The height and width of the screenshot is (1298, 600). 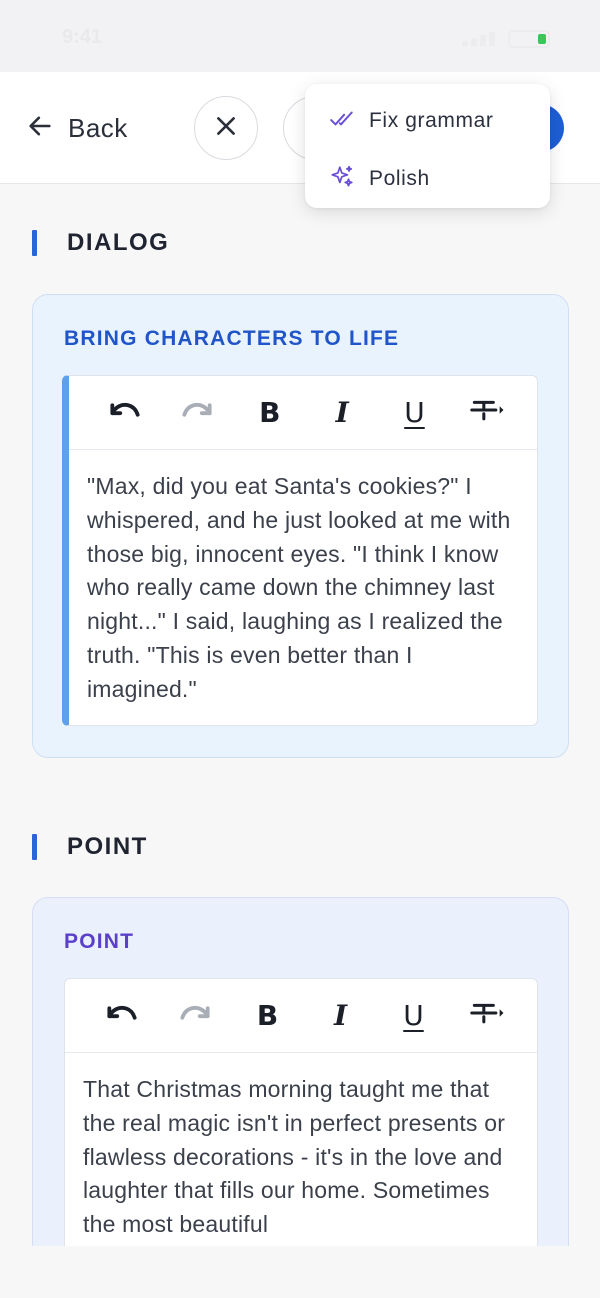 I want to click on ai-dropdown-menu: Fix grammar Polish, so click(x=427, y=146).